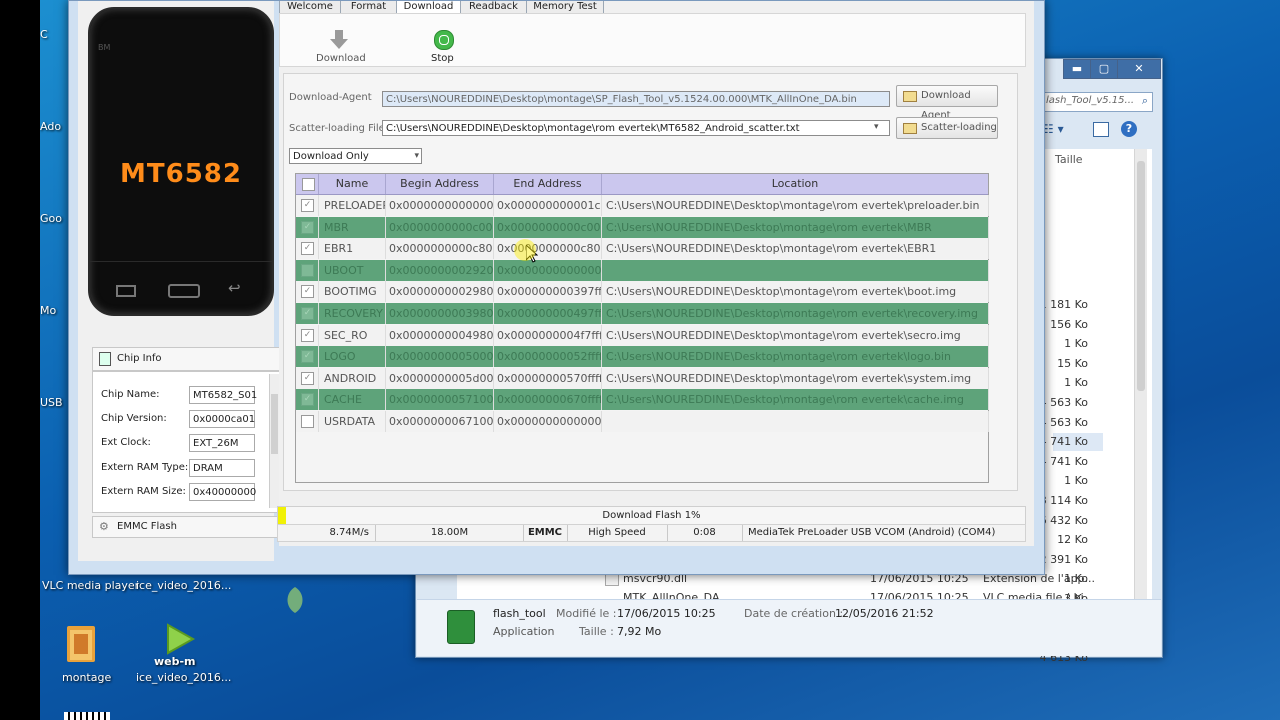 This screenshot has height=720, width=1280. What do you see at coordinates (44, 34) in the screenshot?
I see `desktop-edge-label: C` at bounding box center [44, 34].